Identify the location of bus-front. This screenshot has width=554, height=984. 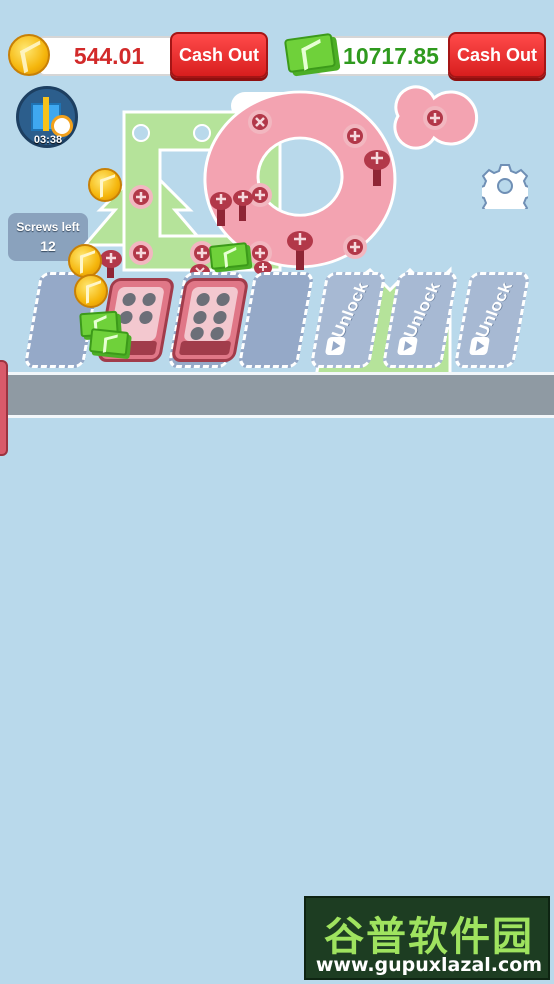
(205, 348).